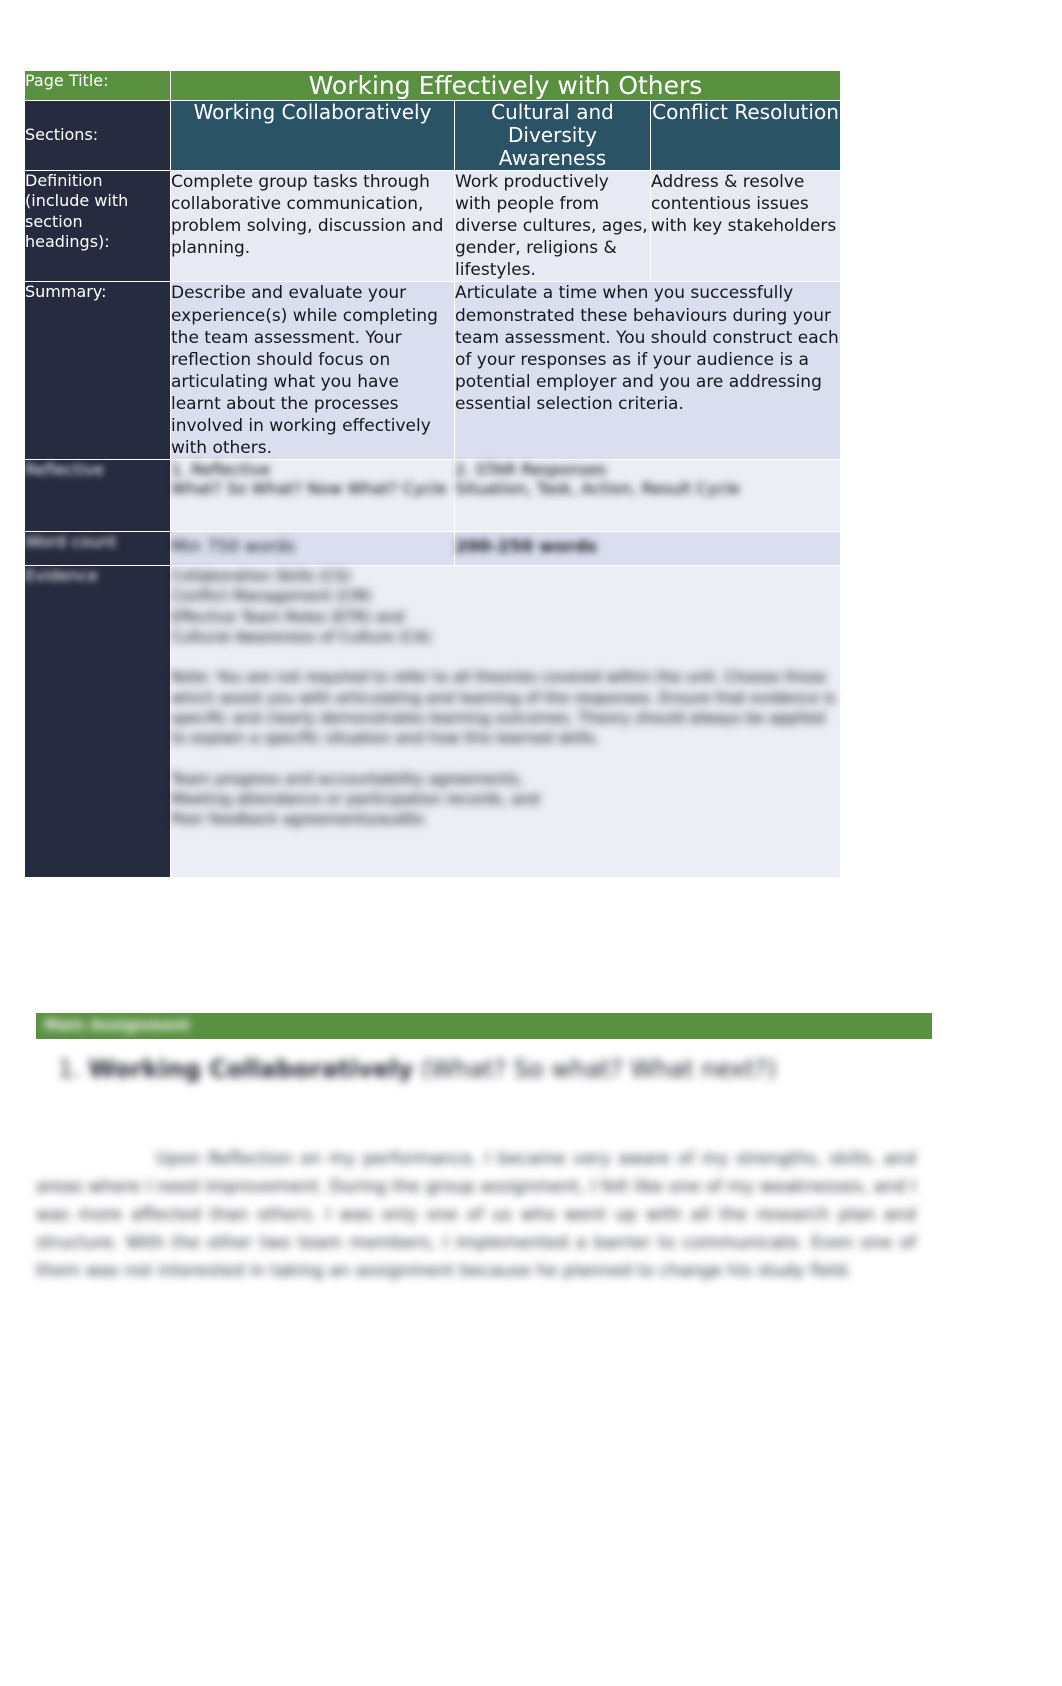  What do you see at coordinates (117, 1025) in the screenshot?
I see `main-assignment-heading-text: Main Assignment` at bounding box center [117, 1025].